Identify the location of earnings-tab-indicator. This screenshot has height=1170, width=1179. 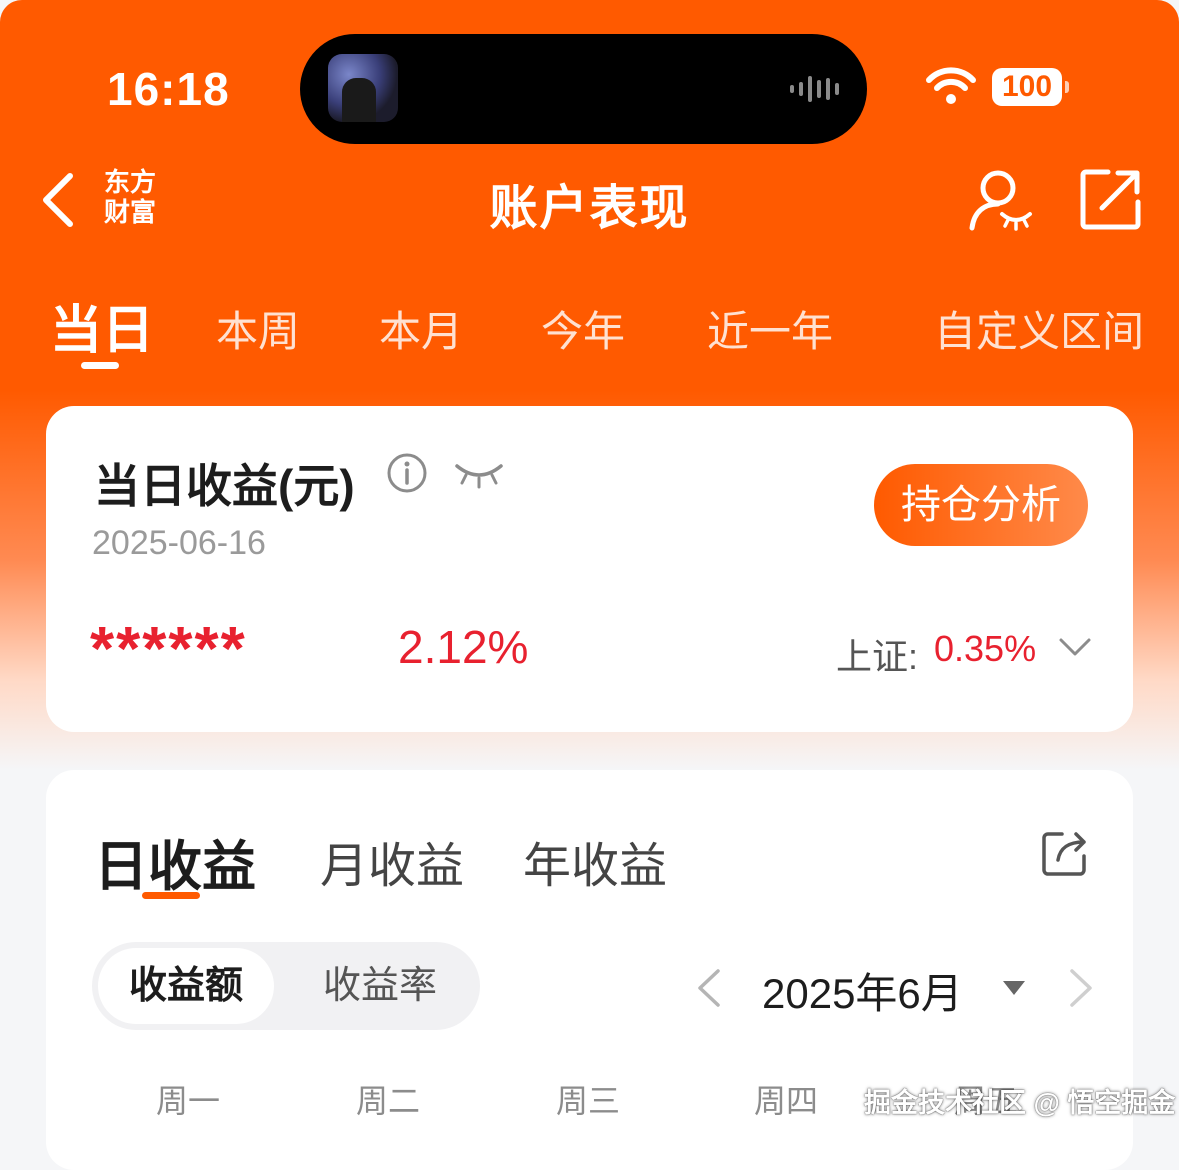
(171, 895).